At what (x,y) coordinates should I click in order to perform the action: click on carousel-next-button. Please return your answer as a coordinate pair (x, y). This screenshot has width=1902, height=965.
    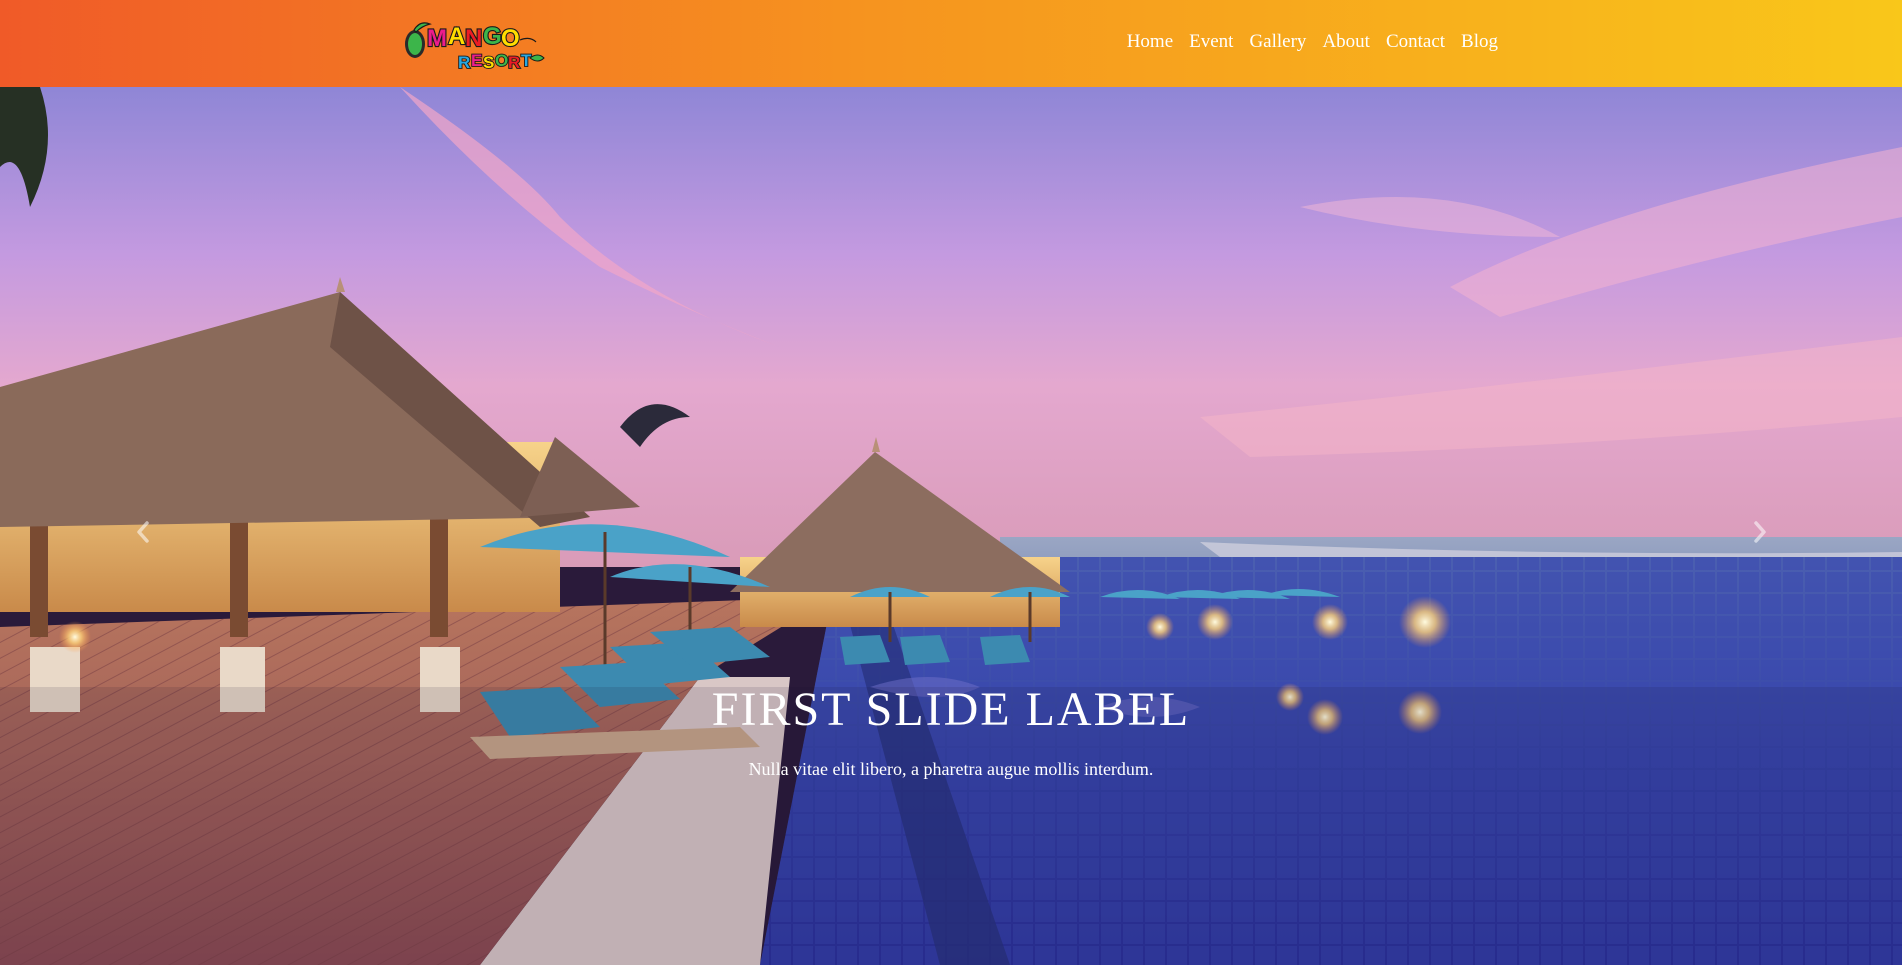
    Looking at the image, I should click on (1760, 532).